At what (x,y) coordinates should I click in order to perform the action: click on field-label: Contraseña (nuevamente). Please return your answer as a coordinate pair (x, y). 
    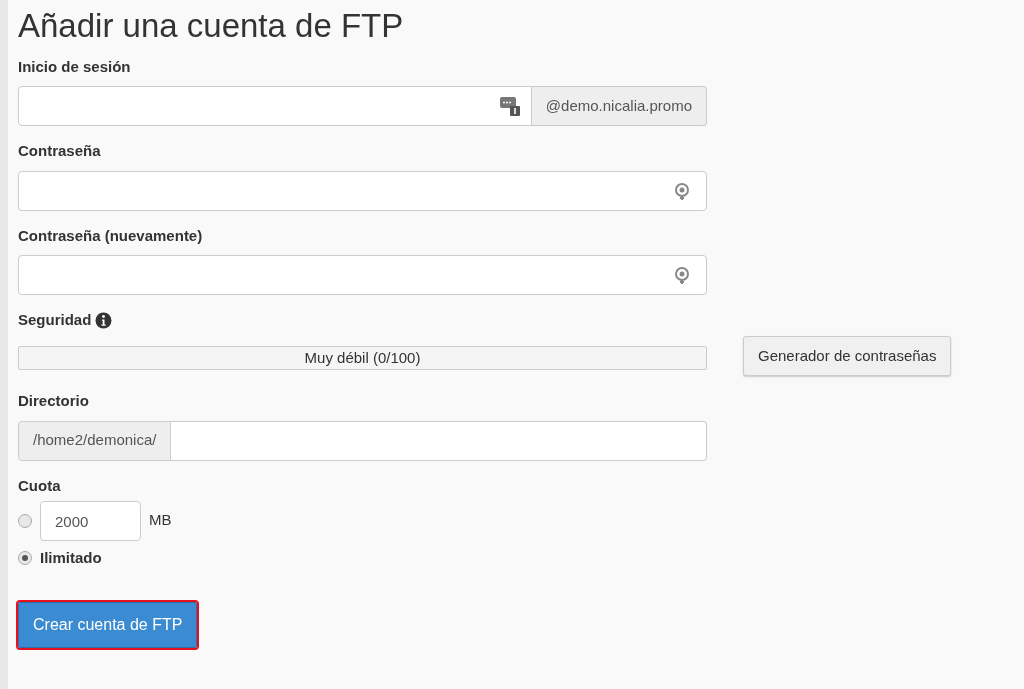
    Looking at the image, I should click on (110, 235).